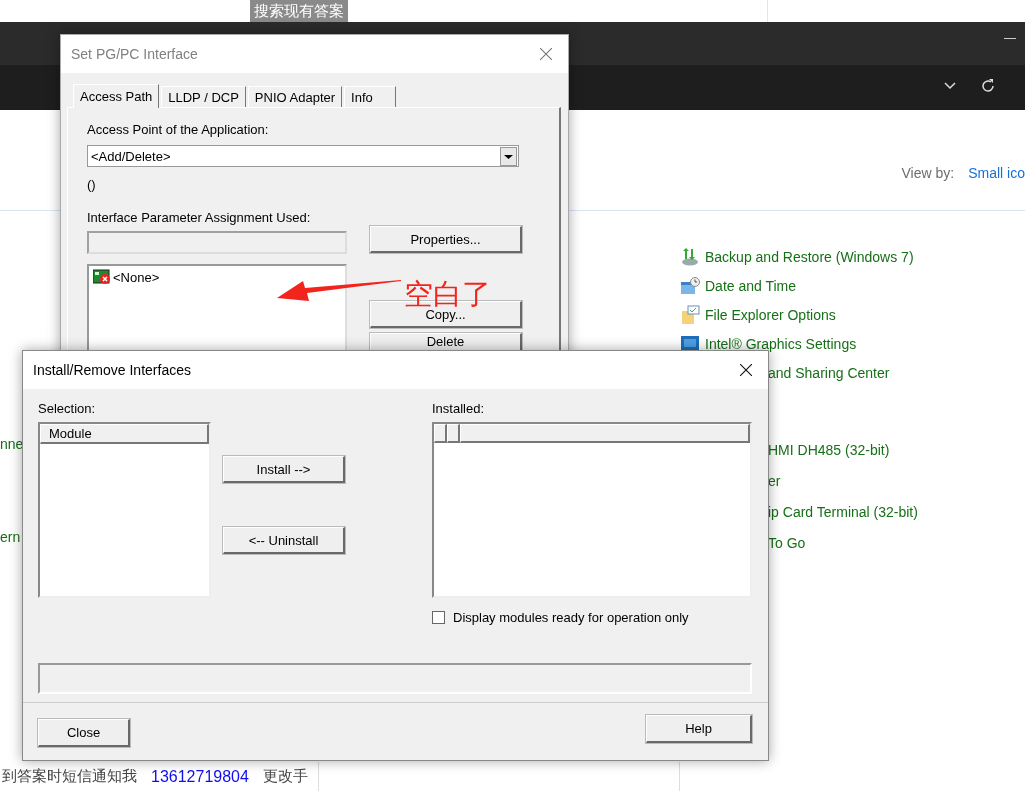 This screenshot has height=791, width=1025. Describe the element at coordinates (988, 86) in the screenshot. I see `refresh-icon` at that location.